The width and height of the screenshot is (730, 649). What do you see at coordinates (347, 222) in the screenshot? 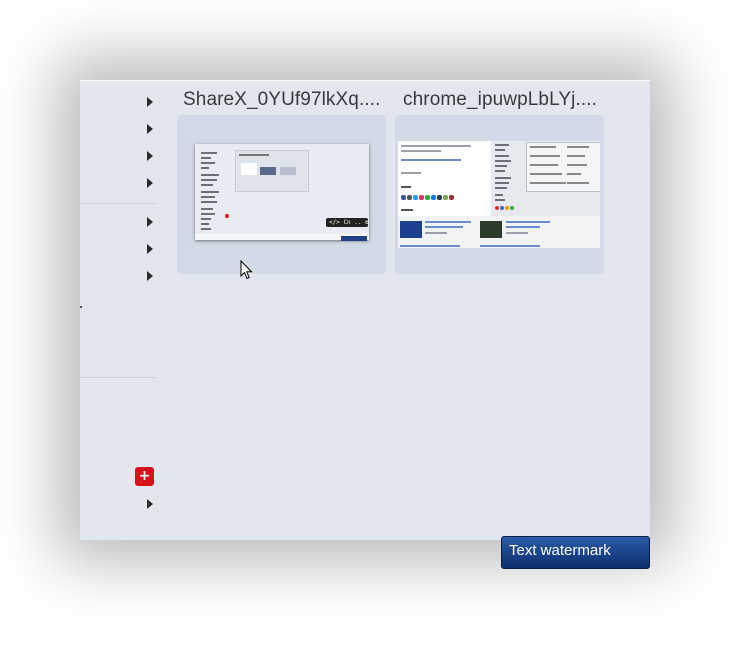
I see `thumbnail-toolbar: </> Cn .. ⚙` at bounding box center [347, 222].